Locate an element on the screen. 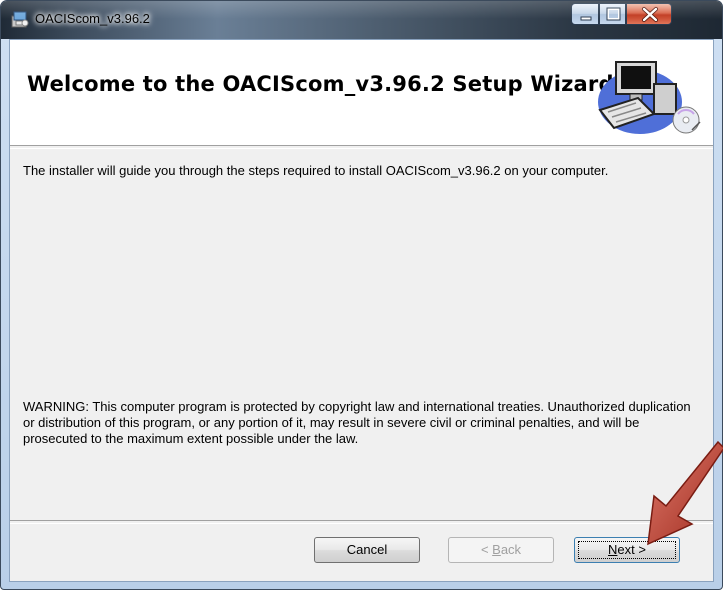  computer-setup-graphic is located at coordinates (649, 97).